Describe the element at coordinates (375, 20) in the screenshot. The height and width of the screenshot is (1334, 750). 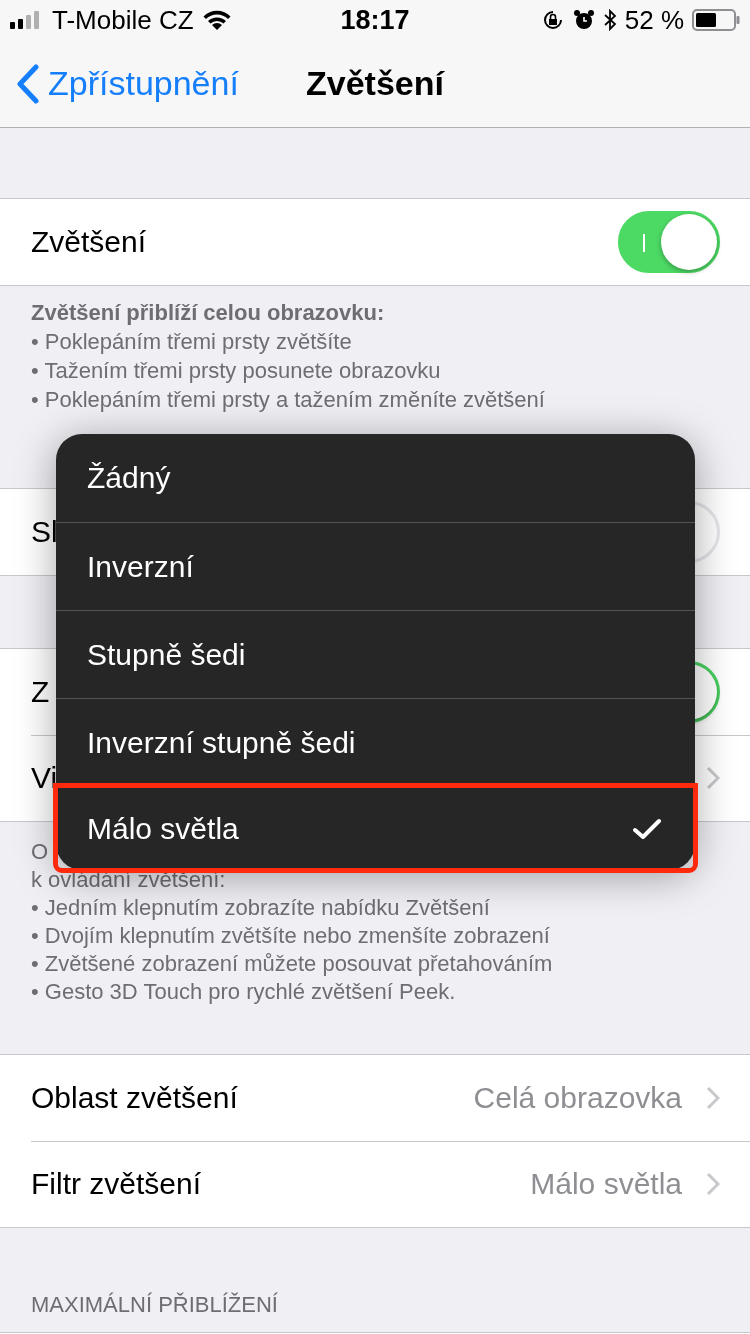
I see `clock-time: 18:17` at that location.